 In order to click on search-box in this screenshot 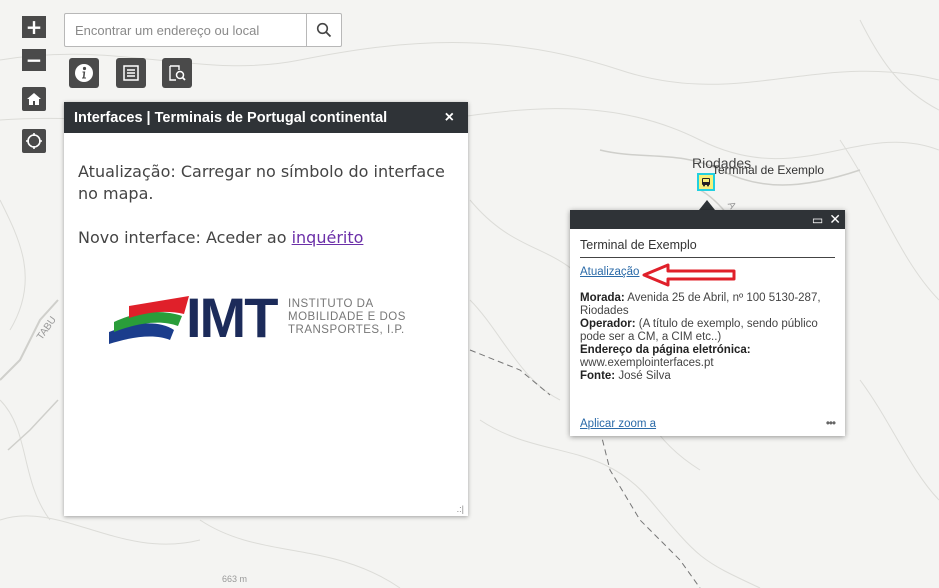, I will do `click(203, 30)`.